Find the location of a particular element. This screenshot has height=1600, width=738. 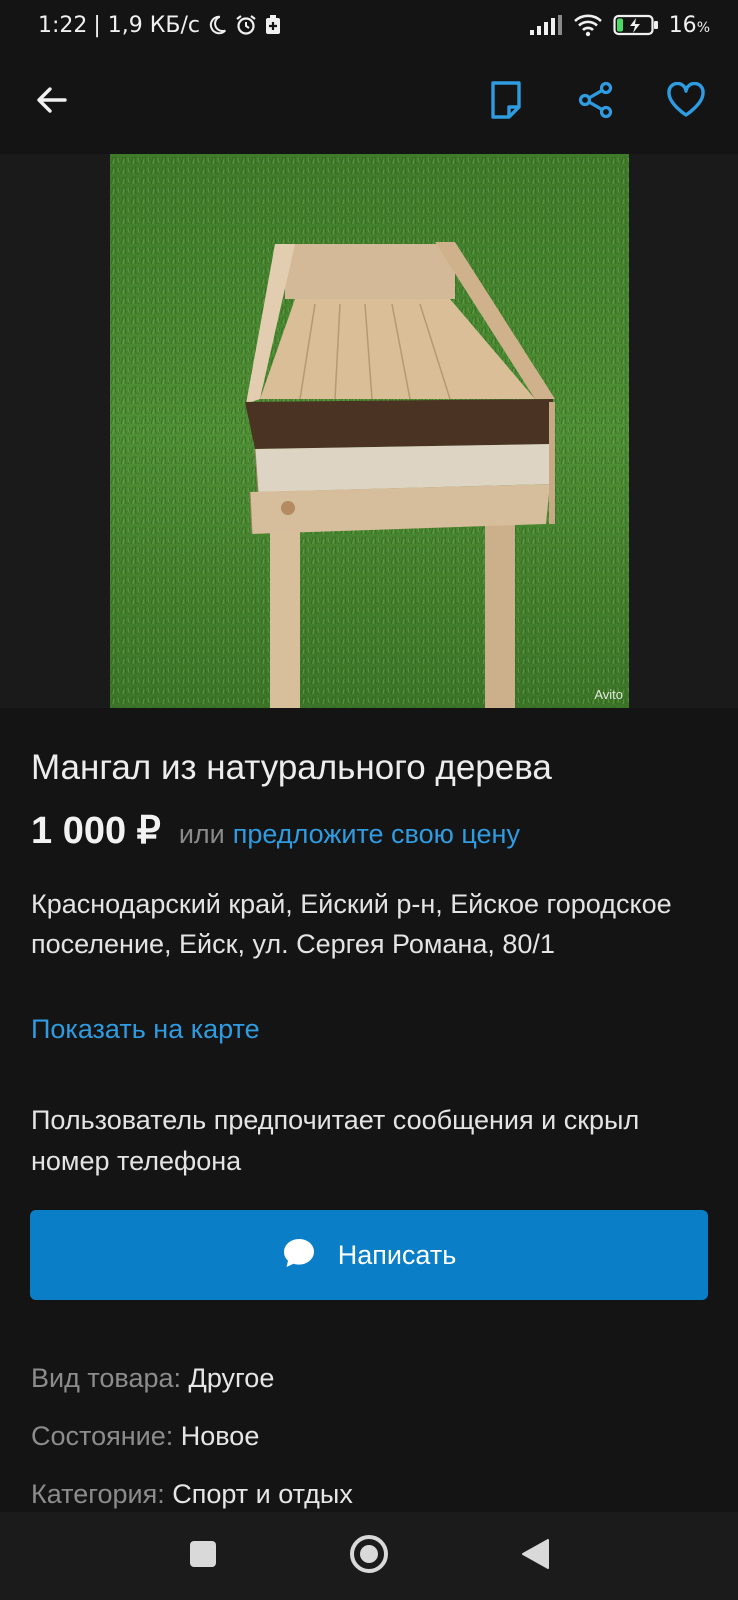

note-button is located at coordinates (506, 102).